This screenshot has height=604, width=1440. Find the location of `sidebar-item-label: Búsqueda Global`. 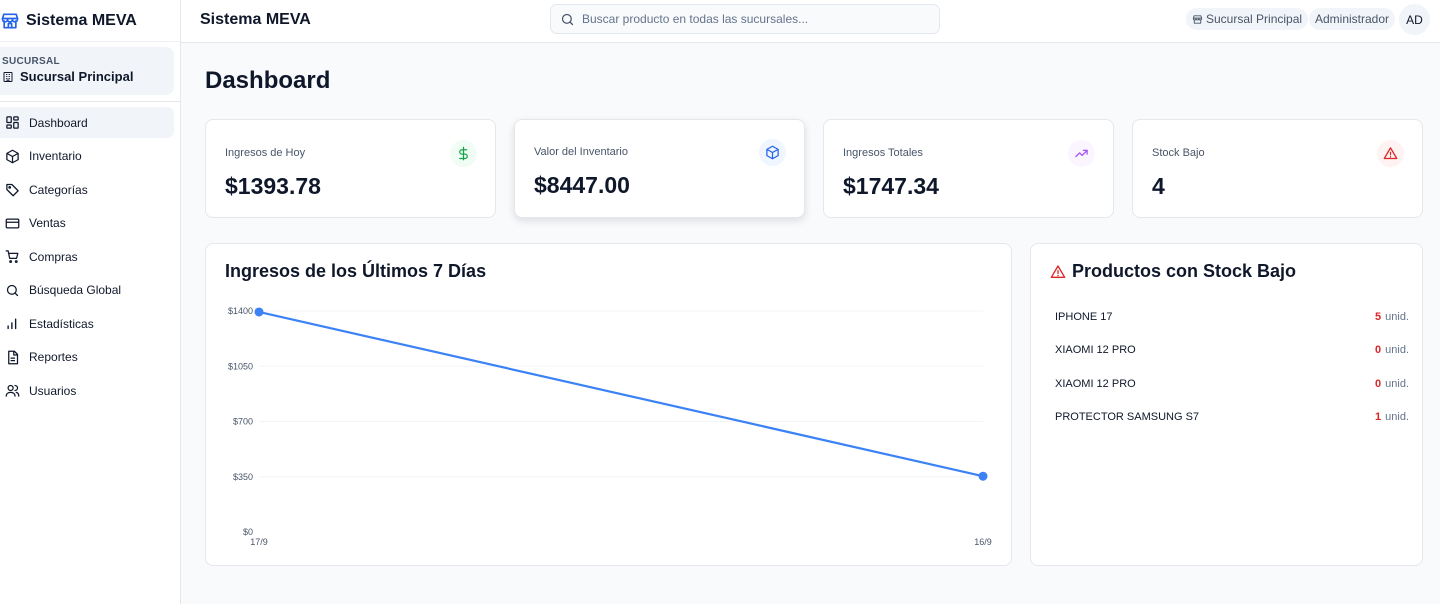

sidebar-item-label: Búsqueda Global is located at coordinates (75, 290).